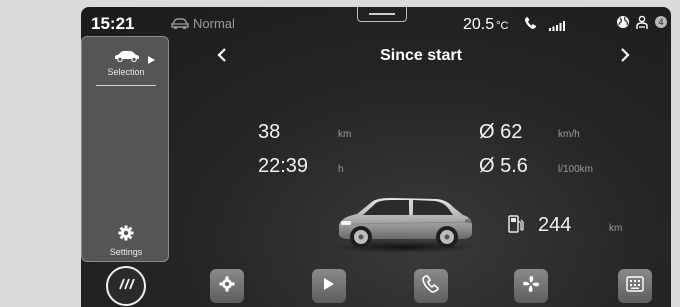 This screenshot has width=680, height=307. I want to click on dock-settings-button, so click(227, 286).